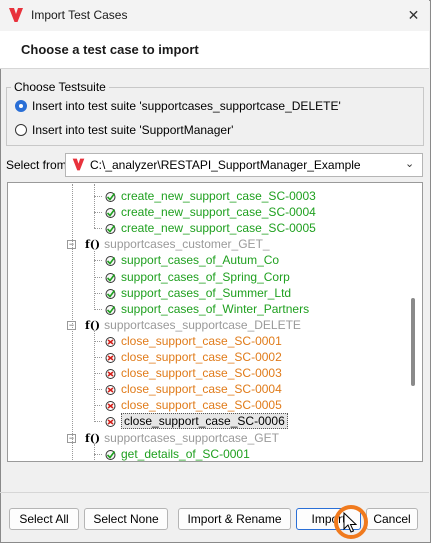  Describe the element at coordinates (201, 357) in the screenshot. I see `tree-testcase-label: close_support_case_SC-0002` at that location.